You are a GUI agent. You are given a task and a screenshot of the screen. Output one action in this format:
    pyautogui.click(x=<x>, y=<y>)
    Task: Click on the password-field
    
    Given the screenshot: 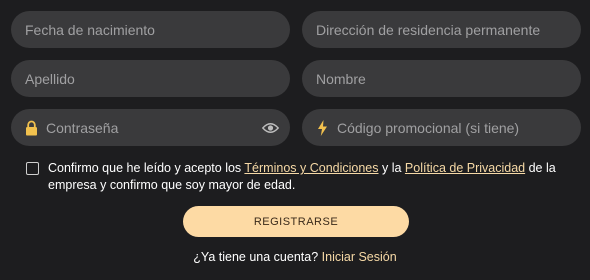 What is the action you would take?
    pyautogui.click(x=150, y=127)
    